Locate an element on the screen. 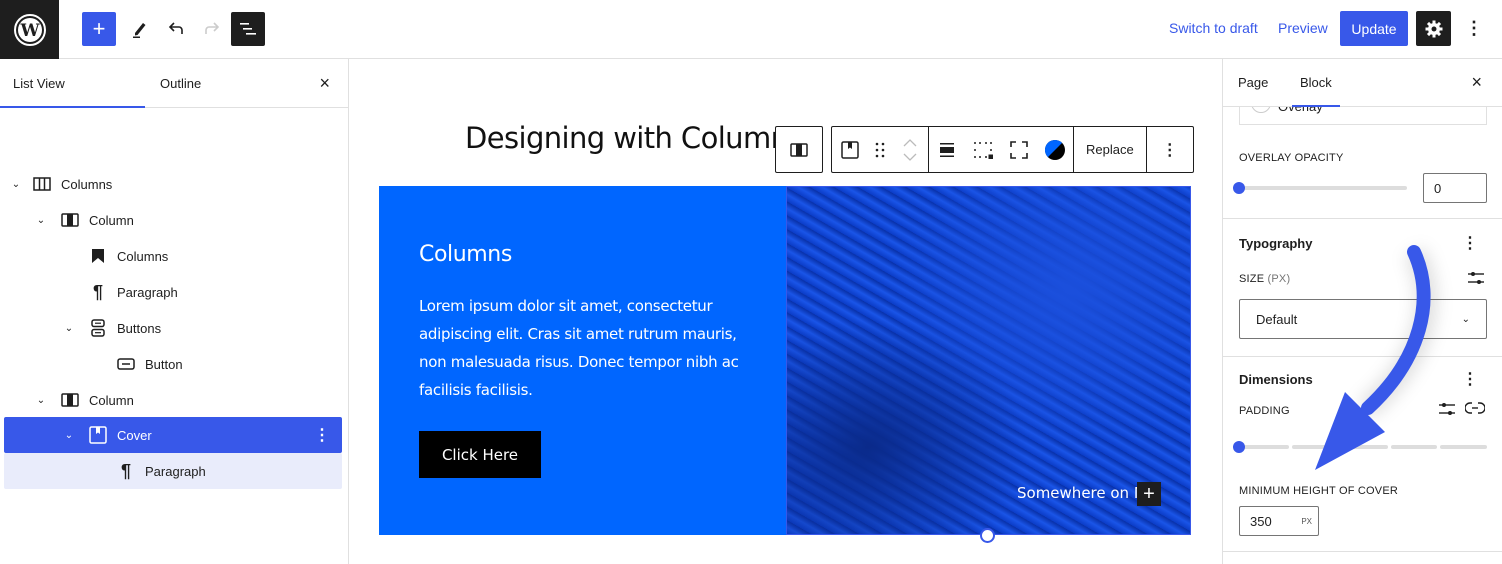 The height and width of the screenshot is (564, 1502). block-toolbar: Replace ⋮ is located at coordinates (984, 149).